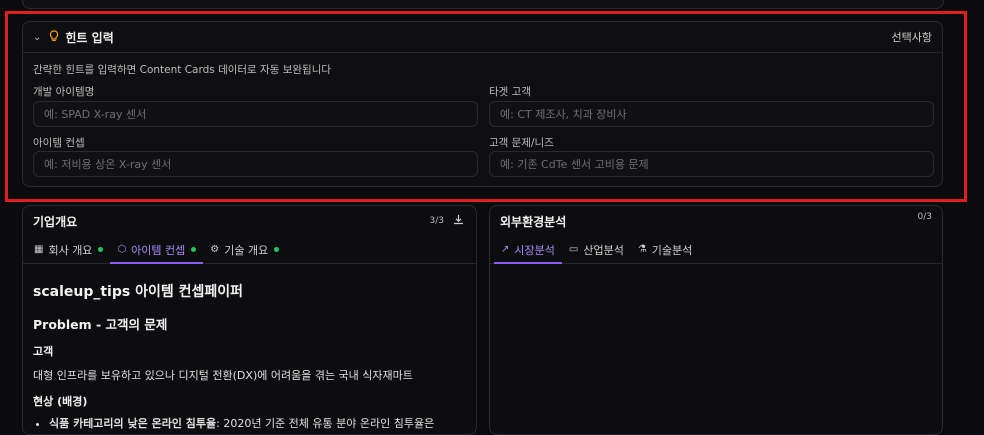 This screenshot has width=984, height=435. I want to click on previous-panel-edge, so click(483, 4).